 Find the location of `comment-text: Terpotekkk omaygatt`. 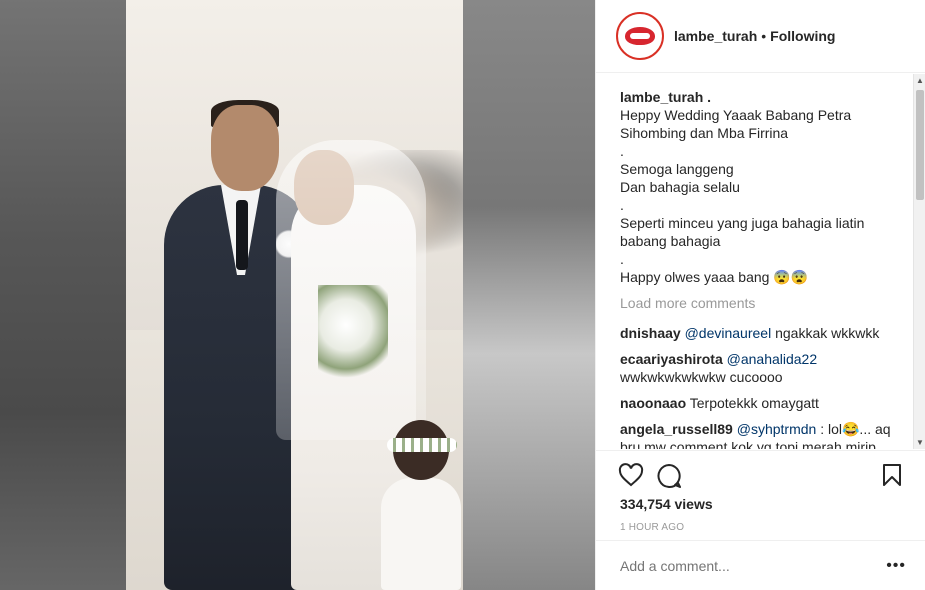

comment-text: Terpotekkk omaygatt is located at coordinates (752, 403).